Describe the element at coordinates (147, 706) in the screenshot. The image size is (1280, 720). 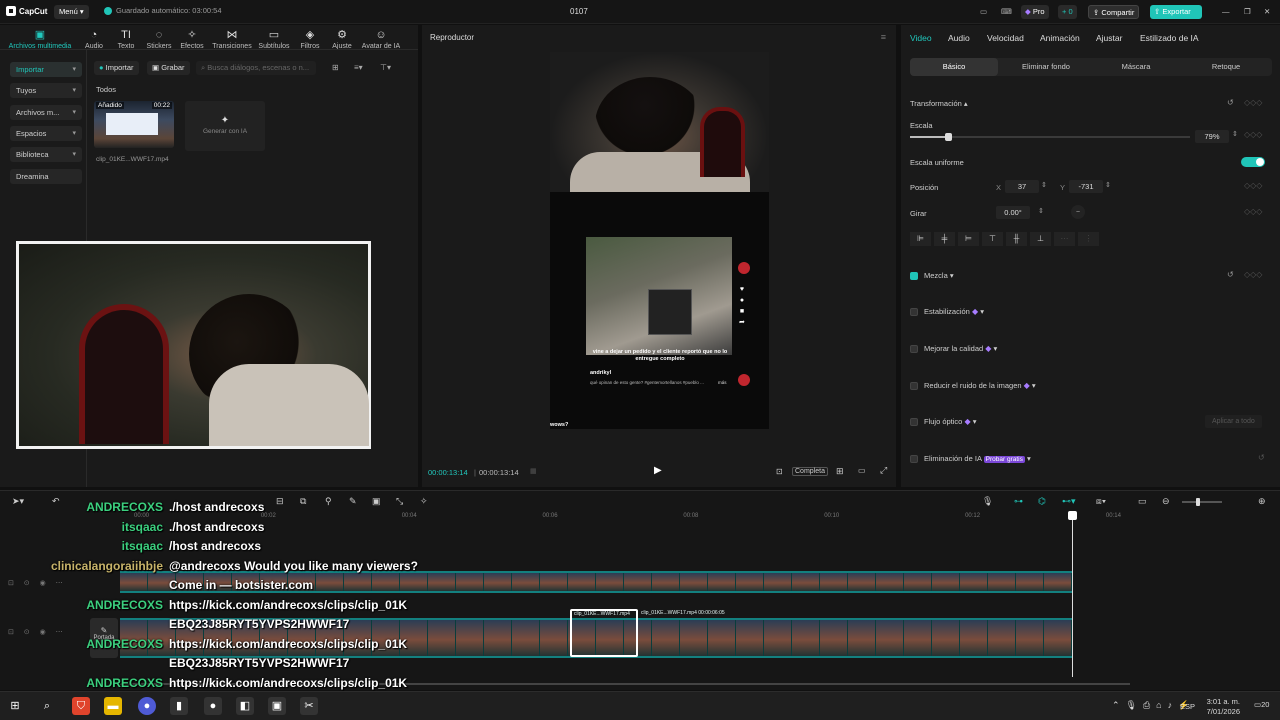
I see `app-icon-1: ●` at that location.